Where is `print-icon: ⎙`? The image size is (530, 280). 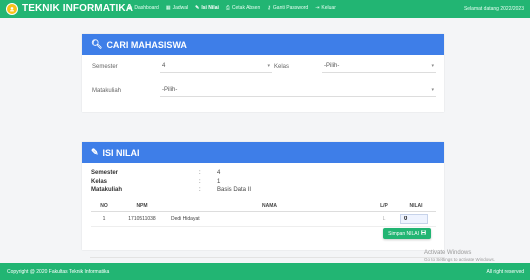
print-icon: ⎙ is located at coordinates (227, 8).